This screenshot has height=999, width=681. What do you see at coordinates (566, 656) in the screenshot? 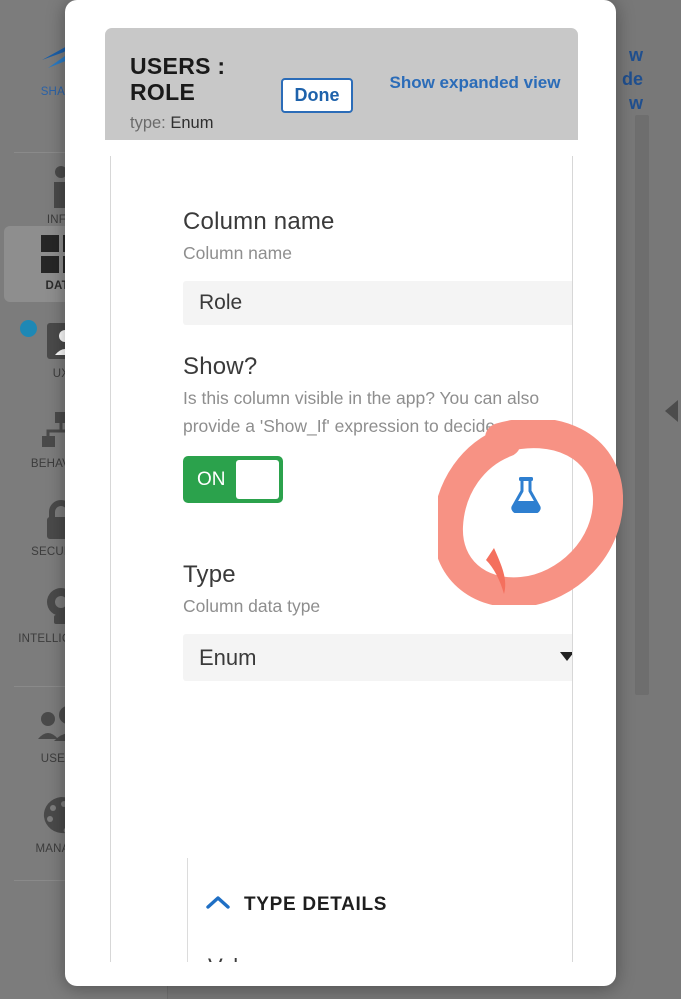
I see `chevron-down-icon` at bounding box center [566, 656].